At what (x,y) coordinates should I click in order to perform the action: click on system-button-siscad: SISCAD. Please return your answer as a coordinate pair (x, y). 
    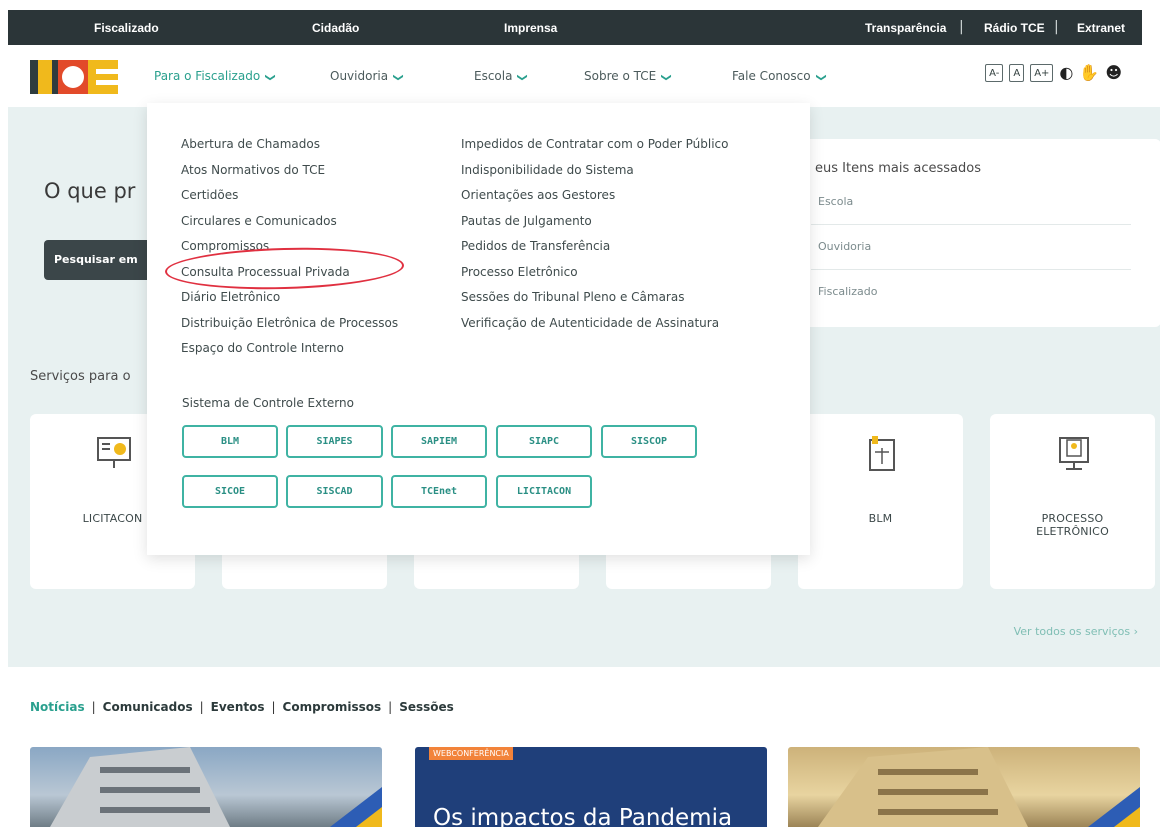
    Looking at the image, I should click on (334, 491).